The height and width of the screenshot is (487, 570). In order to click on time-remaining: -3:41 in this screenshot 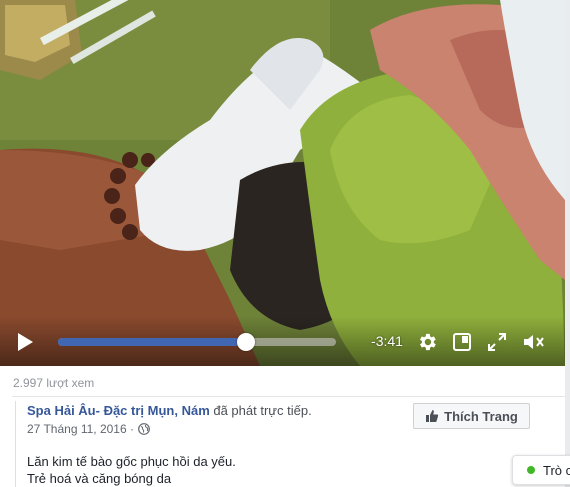, I will do `click(387, 341)`.